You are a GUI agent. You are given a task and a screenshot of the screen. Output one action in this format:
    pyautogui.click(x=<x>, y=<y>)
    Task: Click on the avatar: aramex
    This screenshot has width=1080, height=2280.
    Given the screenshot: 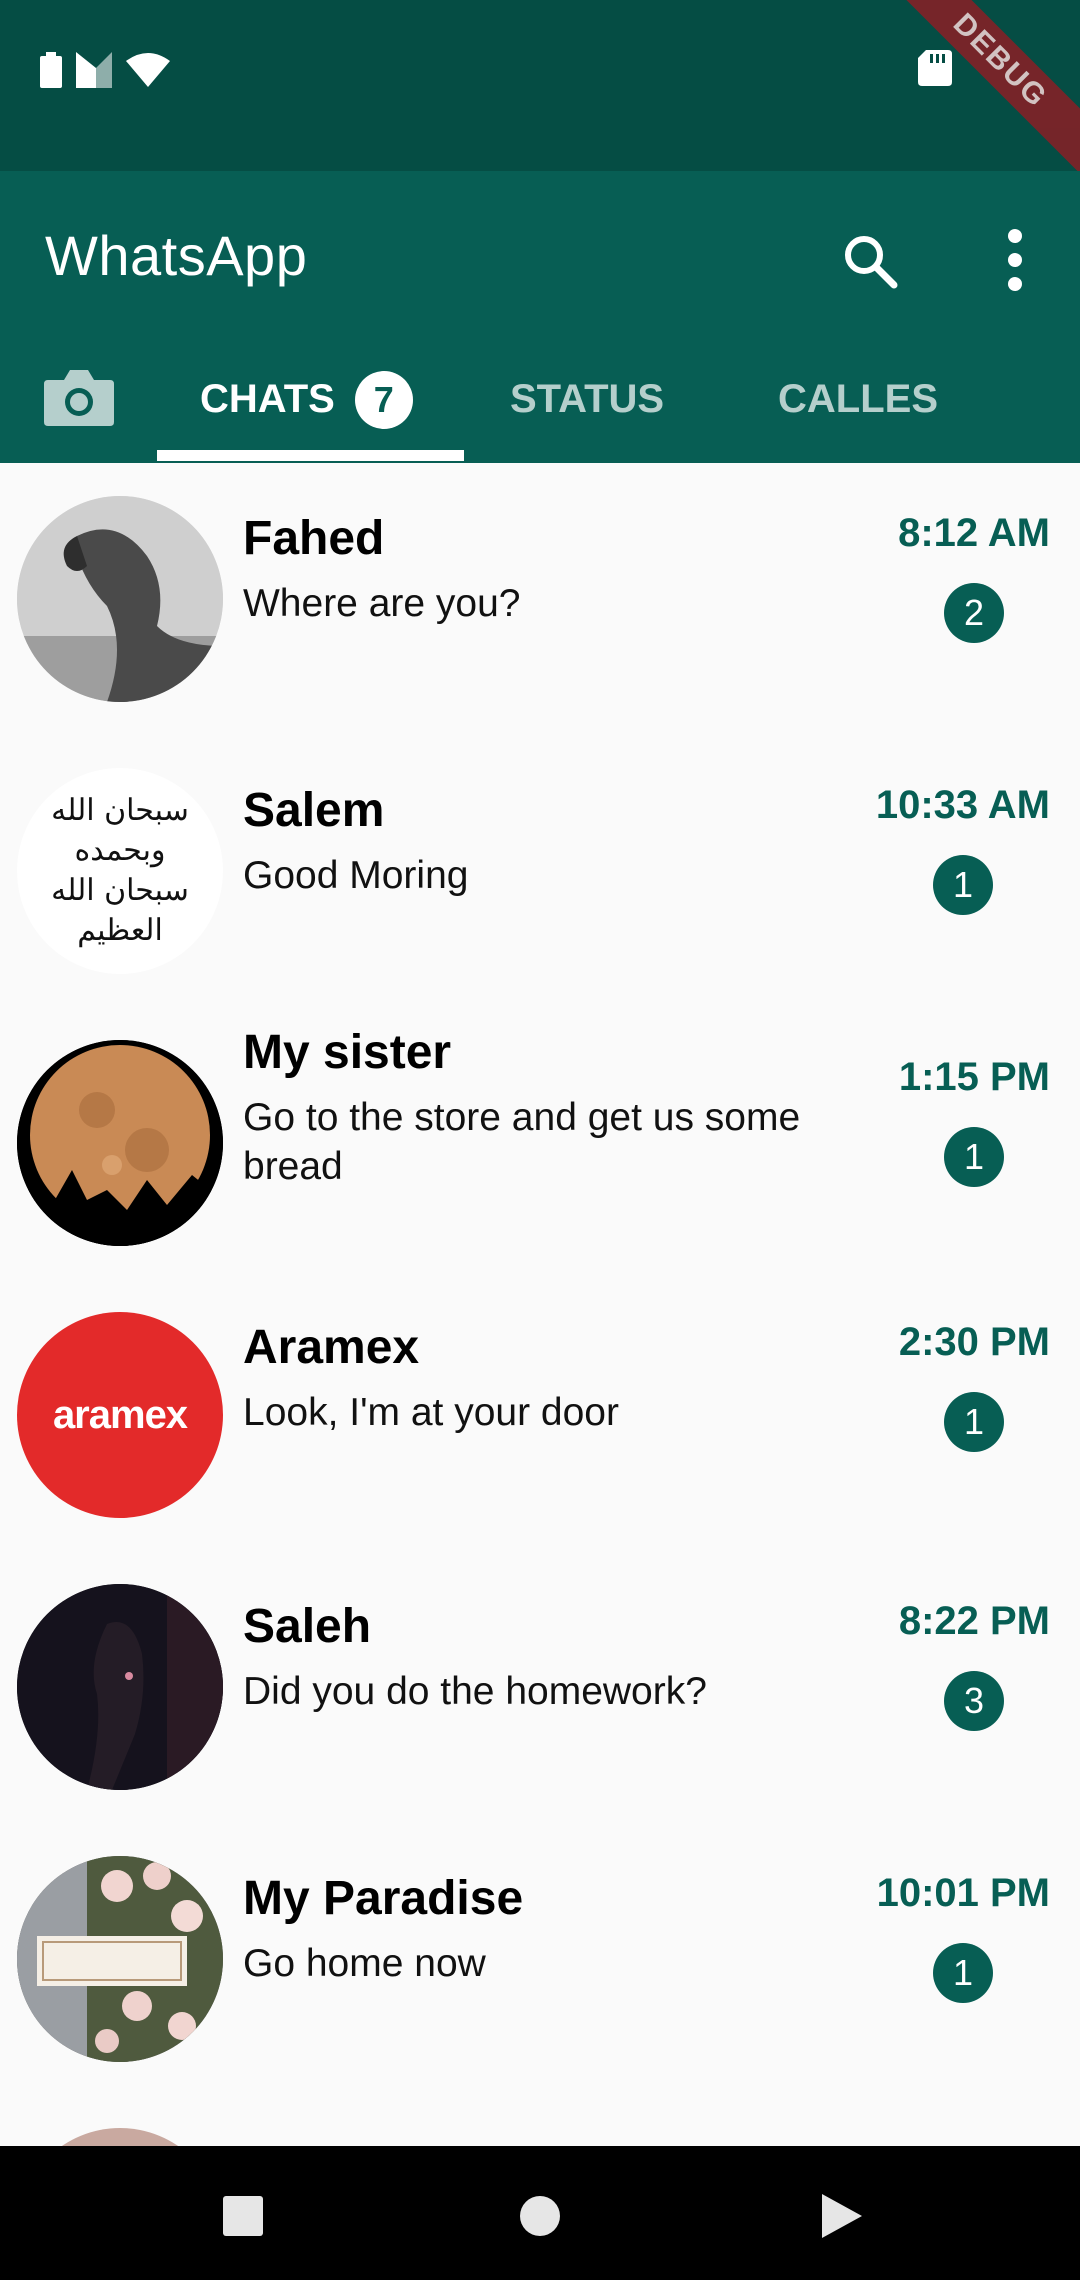 What is the action you would take?
    pyautogui.click(x=120, y=1415)
    